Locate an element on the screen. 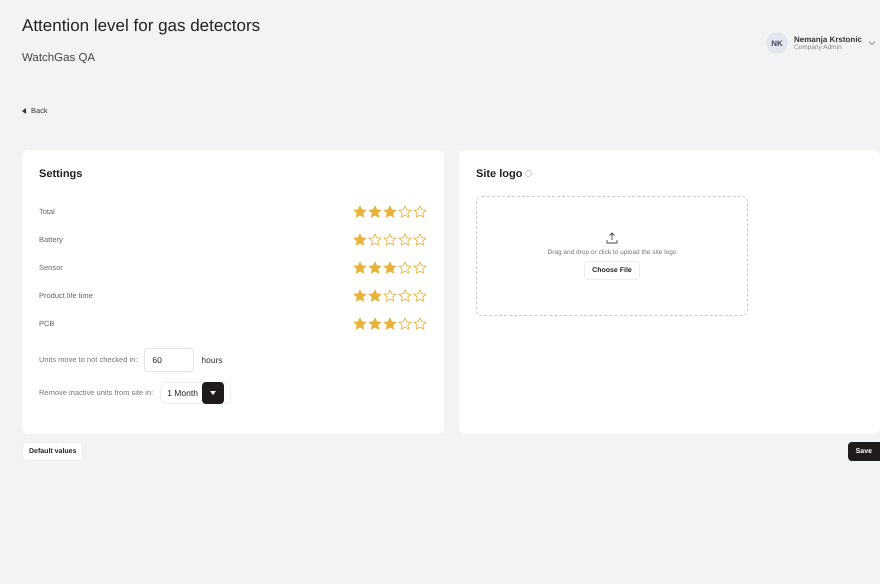  company-name: WatchGas QA is located at coordinates (59, 58).